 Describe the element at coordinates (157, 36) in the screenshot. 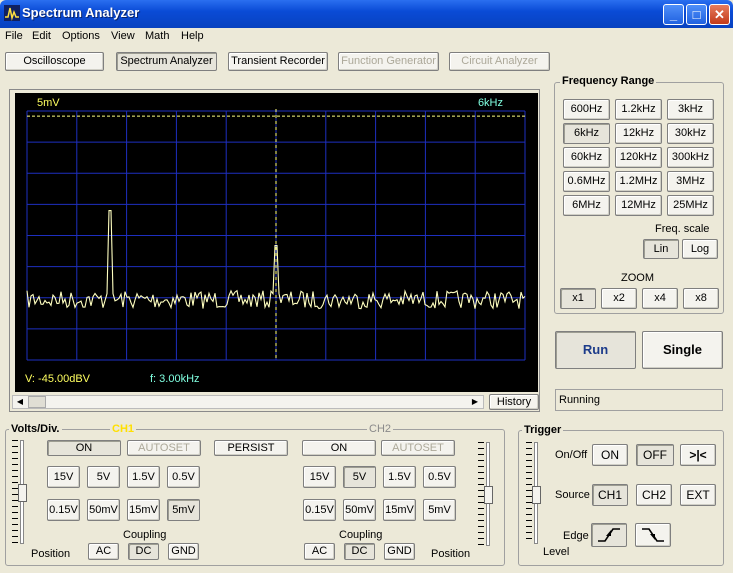

I see `menu-math: Math` at that location.